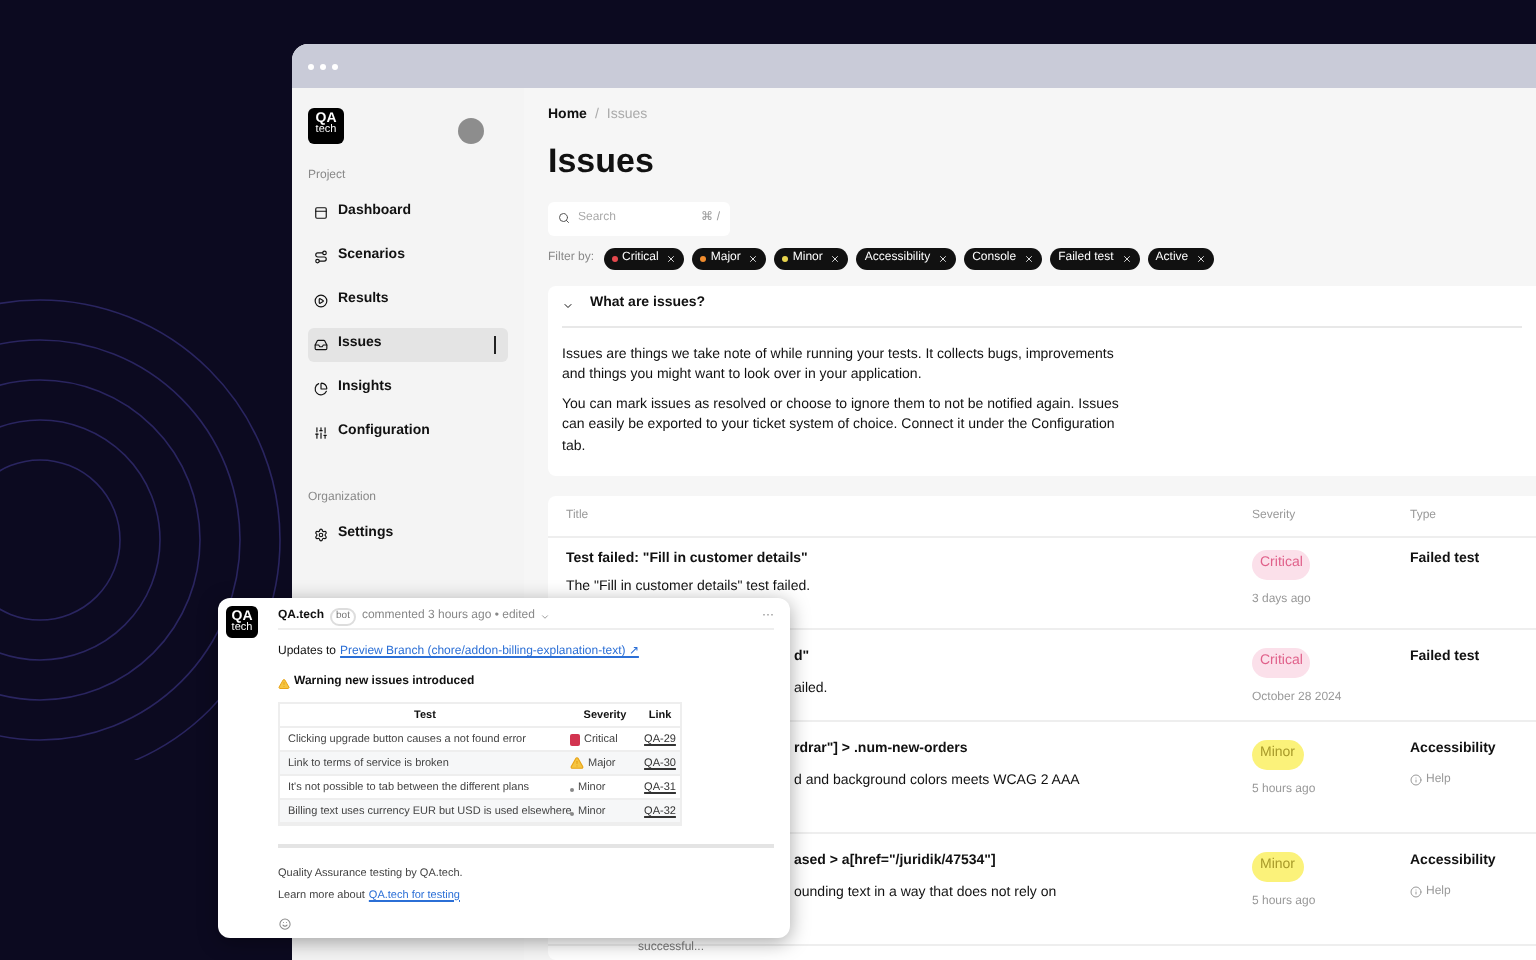  Describe the element at coordinates (321, 345) in the screenshot. I see `inbox-icon` at that location.